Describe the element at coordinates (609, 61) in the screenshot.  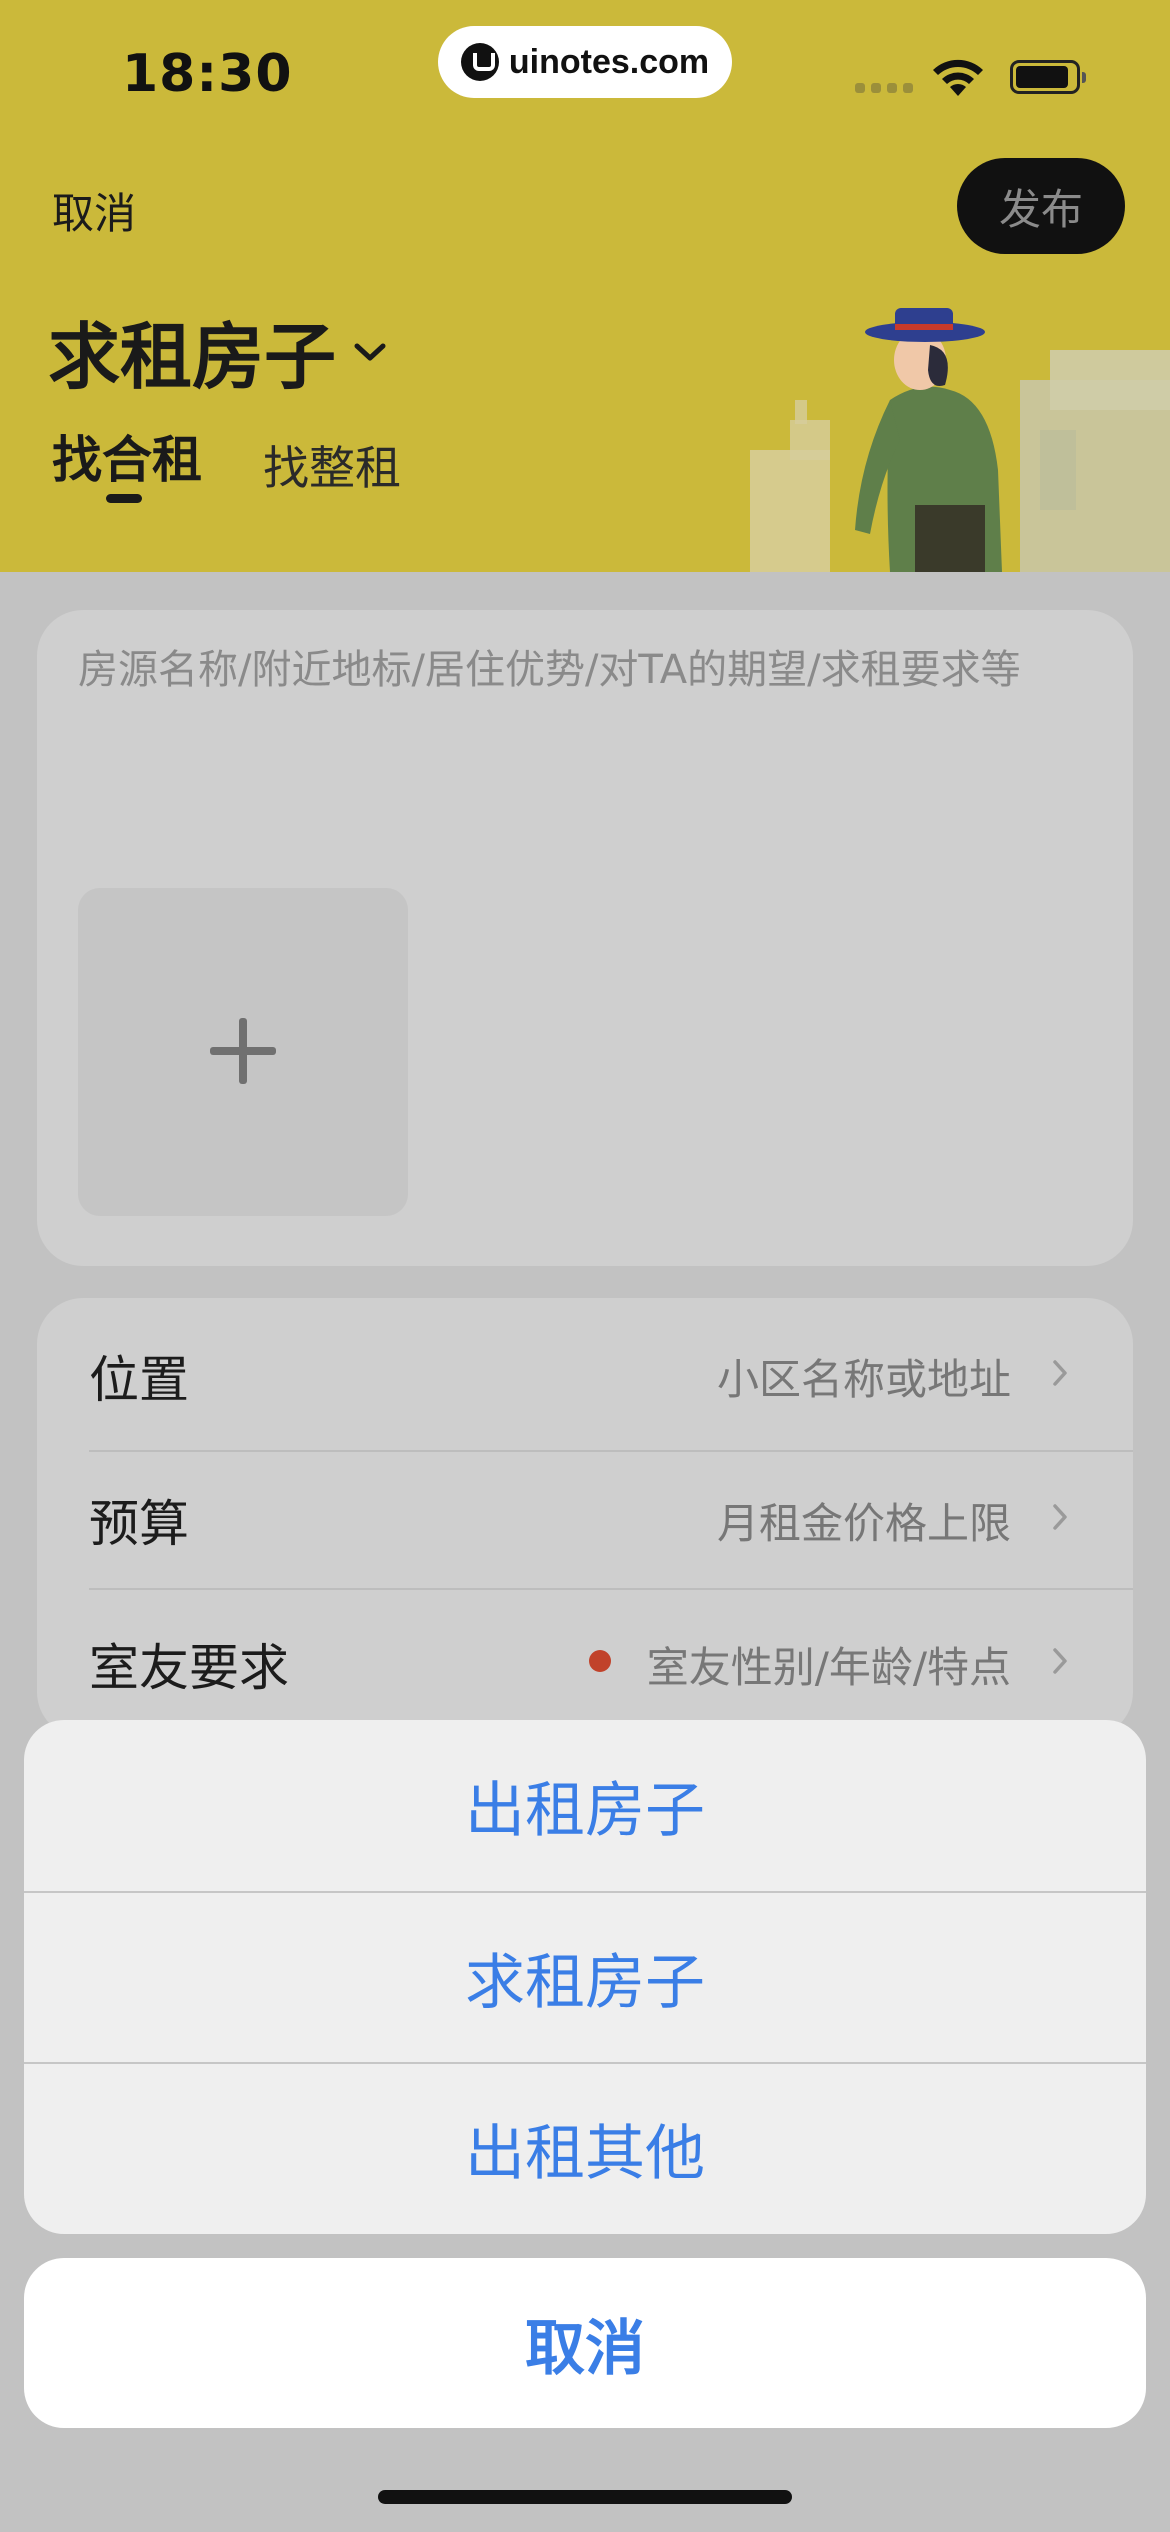
I see `watermark-text: uinotes.com` at that location.